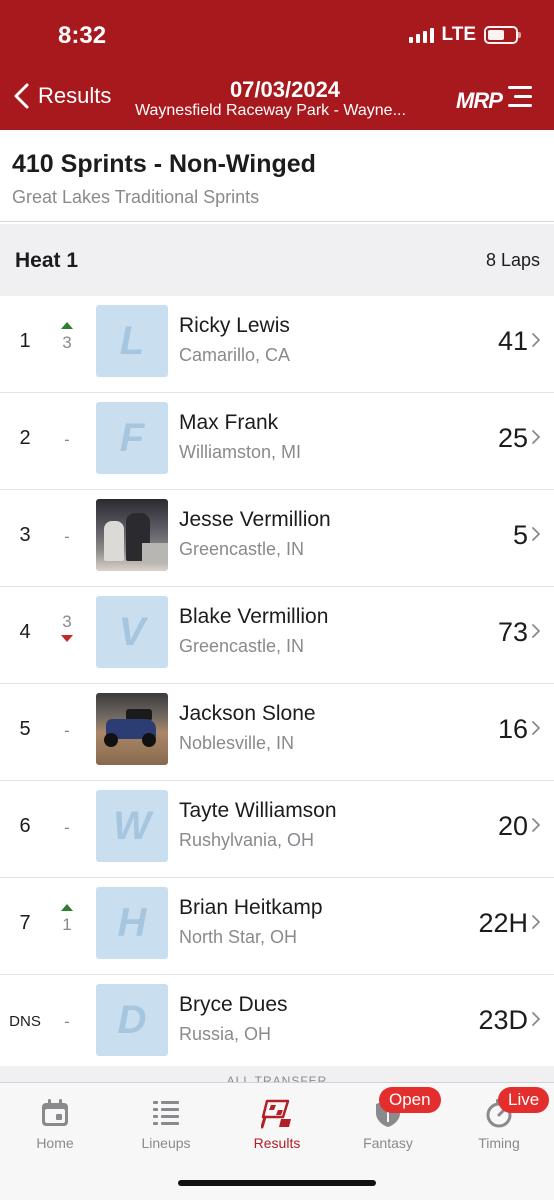  I want to click on tab-results: Results, so click(277, 1123).